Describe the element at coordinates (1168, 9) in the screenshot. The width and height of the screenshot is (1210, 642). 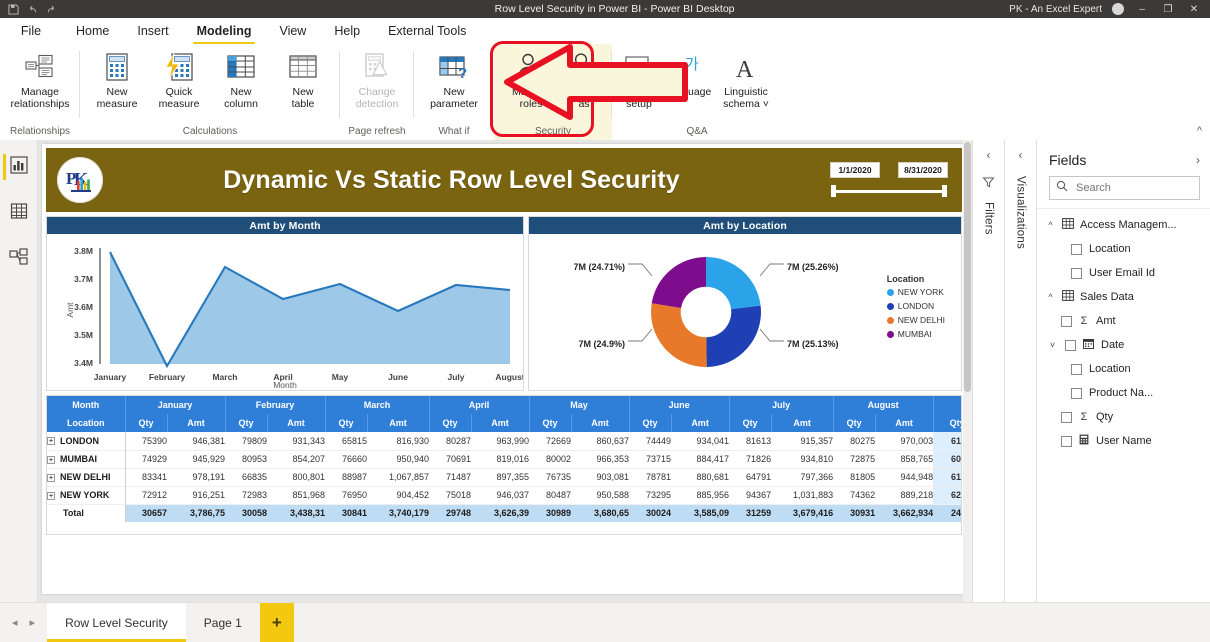
I see `restore-button: ❐` at that location.